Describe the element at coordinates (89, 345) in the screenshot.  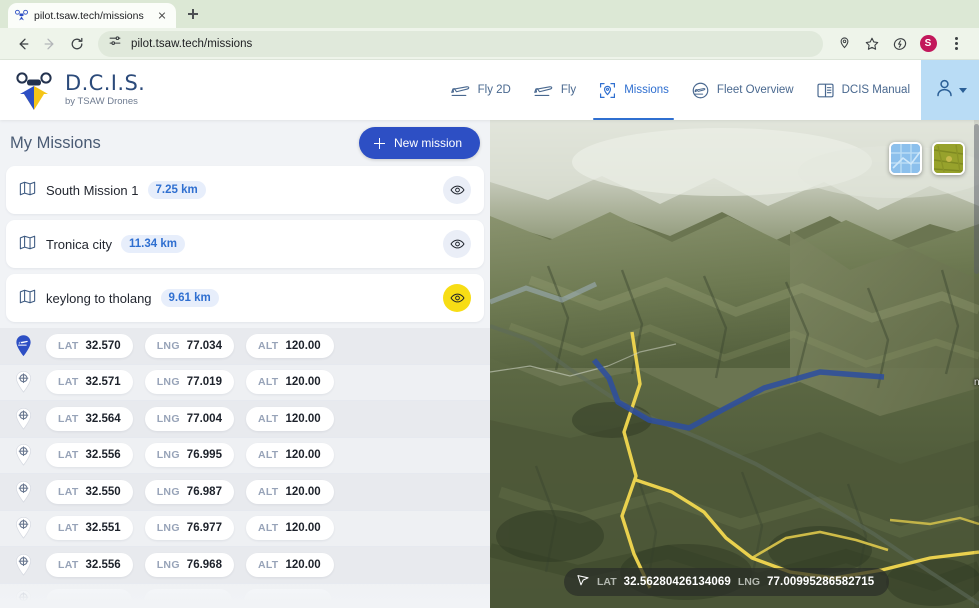
I see `waypoint-lat-field: LAT 32.570` at that location.